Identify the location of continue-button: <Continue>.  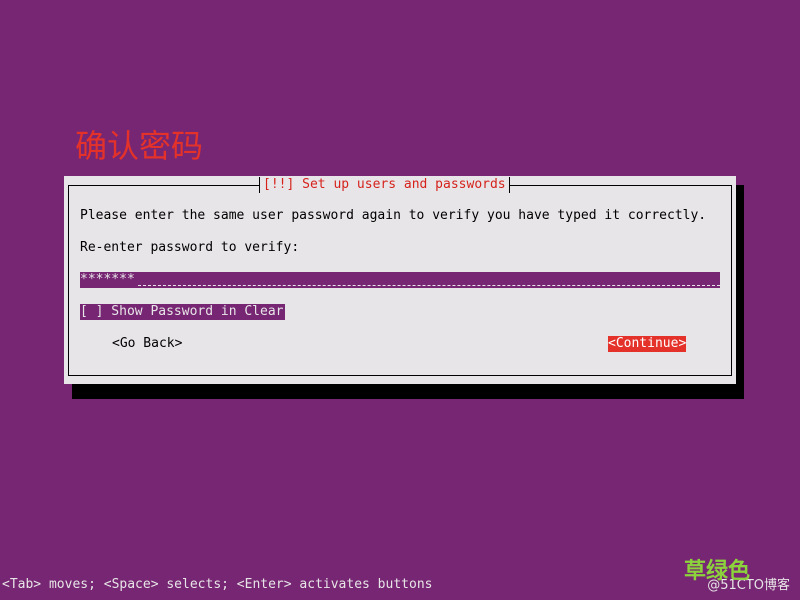
(647, 344).